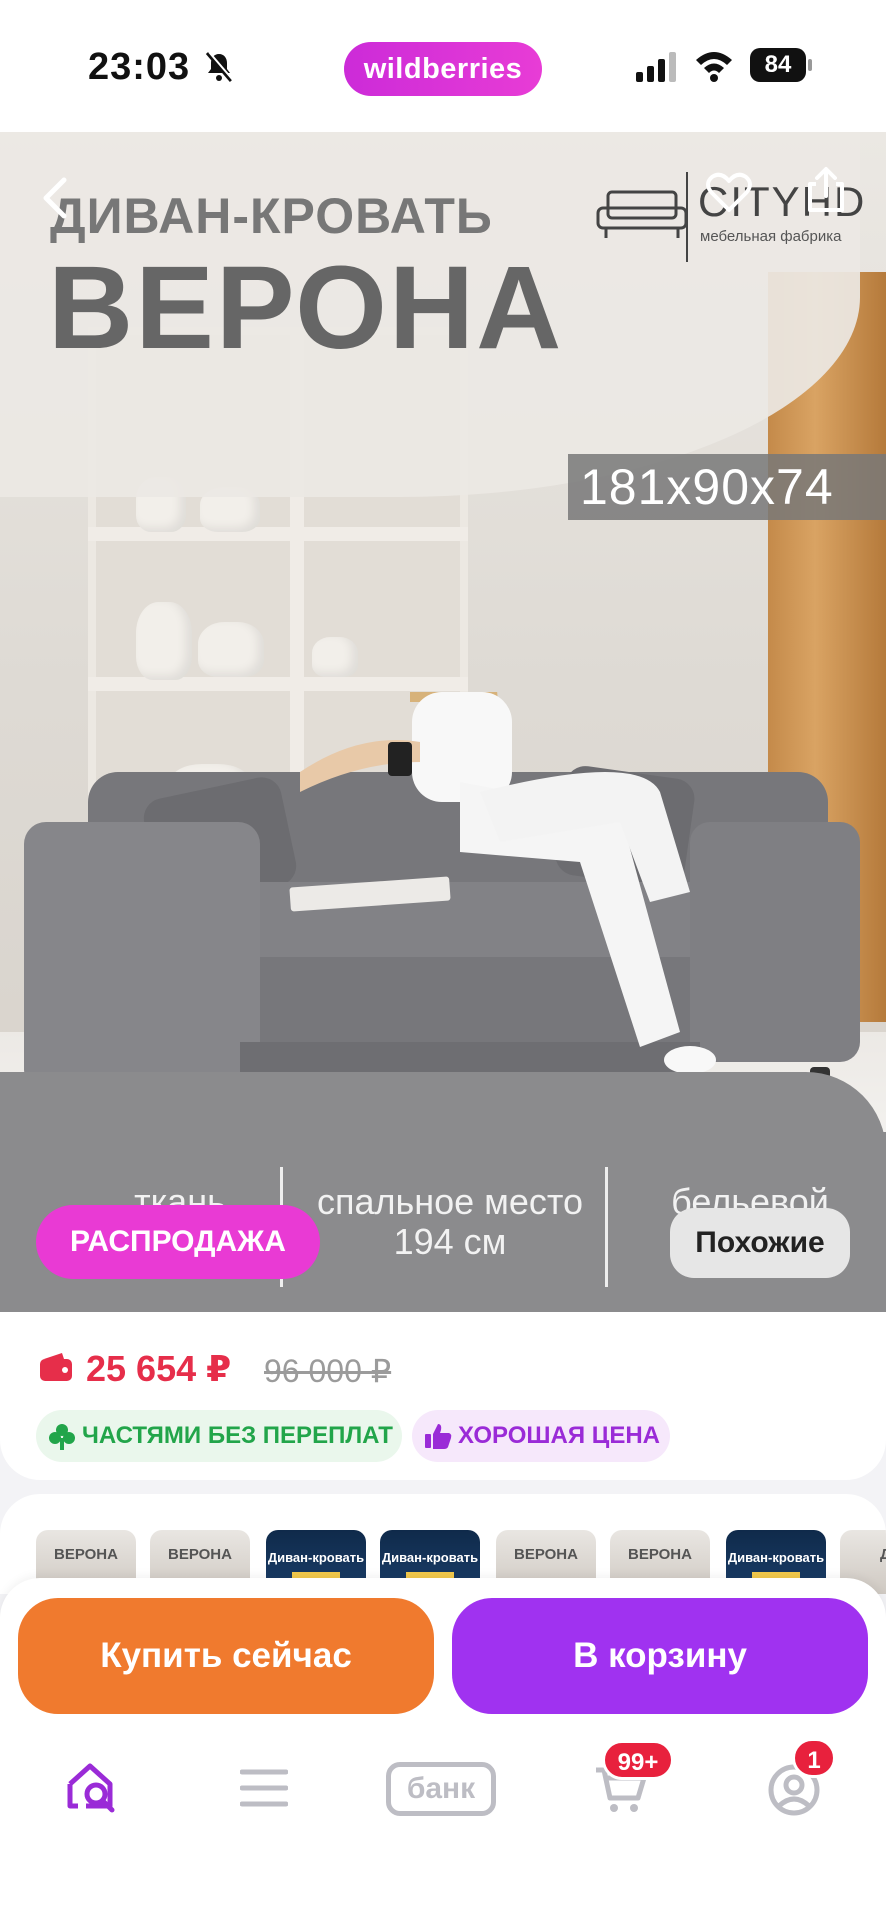 This screenshot has width=886, height=1920. I want to click on battery-cap, so click(810, 65).